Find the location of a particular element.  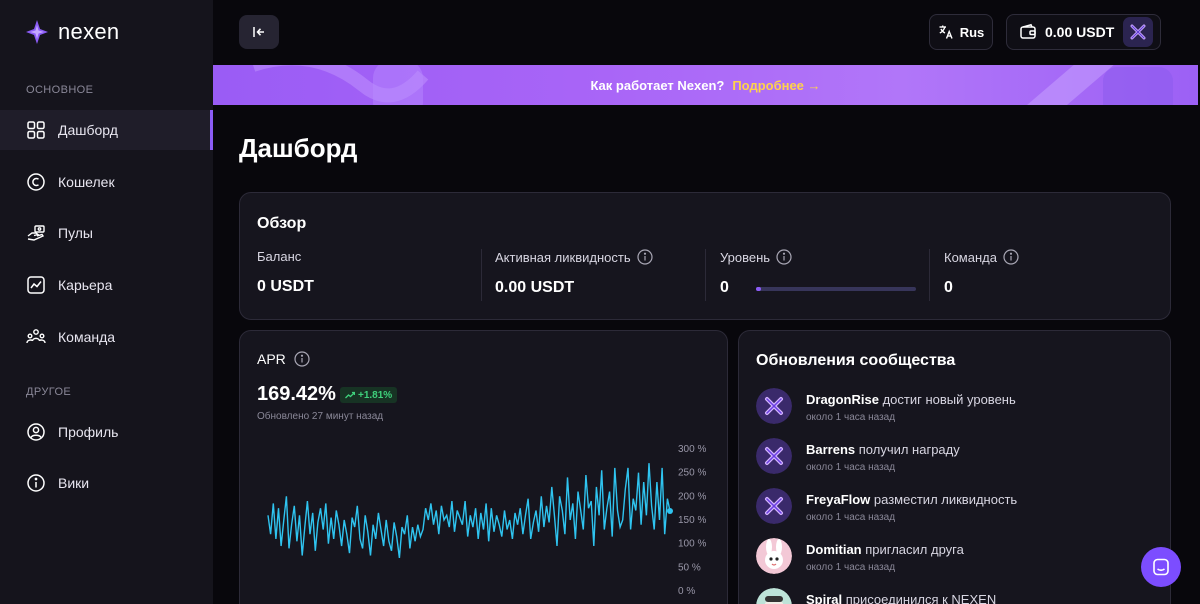

stat-team-label: Команда is located at coordinates (970, 257).